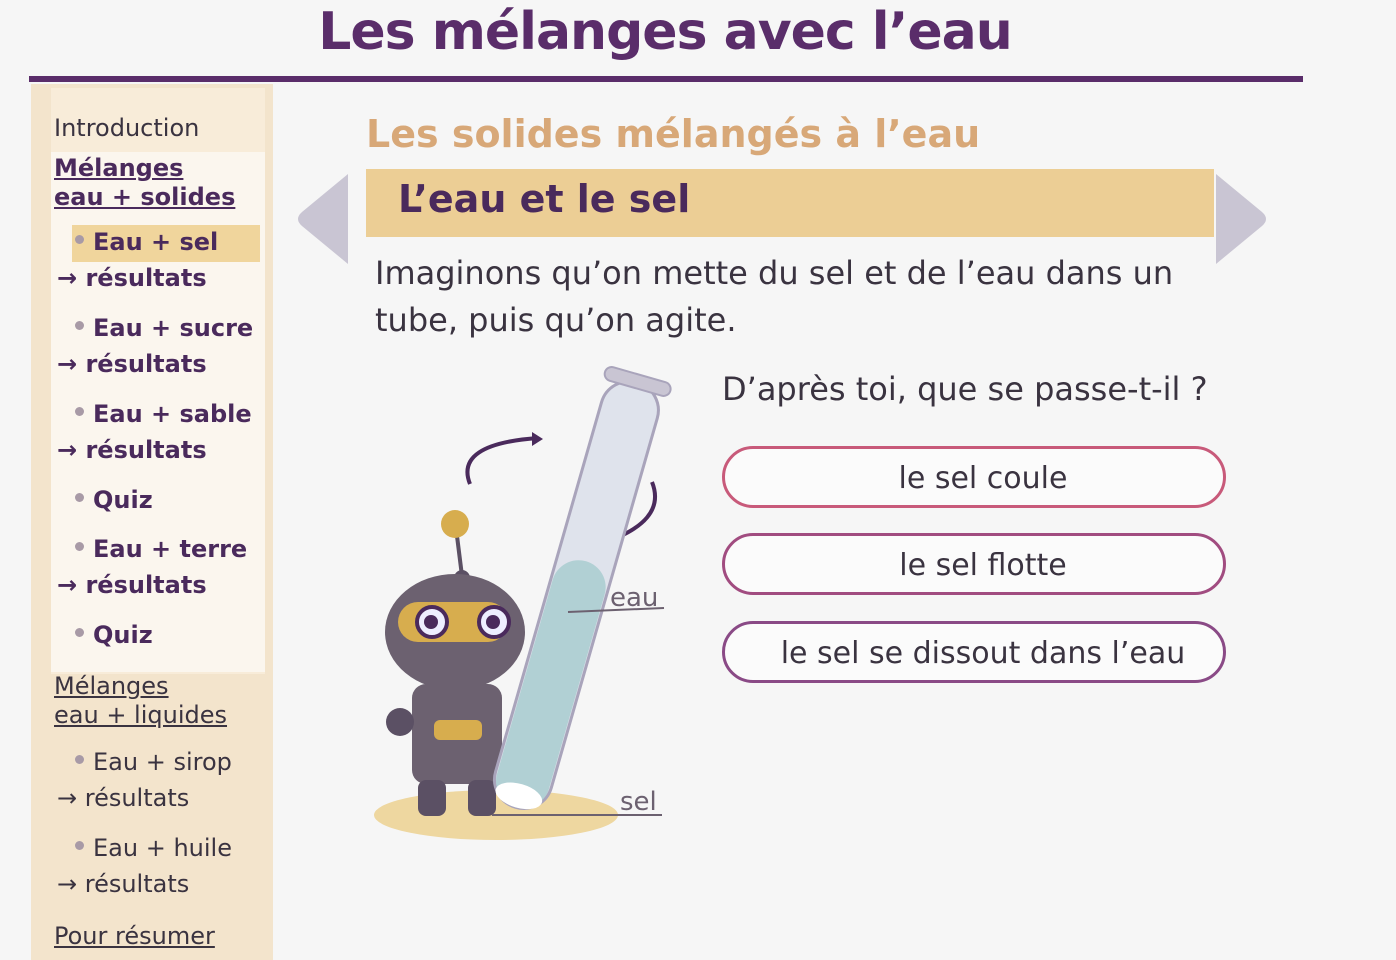 This screenshot has width=1396, height=960. I want to click on question-text: D’après toi, que se passe-t-il ?, so click(965, 389).